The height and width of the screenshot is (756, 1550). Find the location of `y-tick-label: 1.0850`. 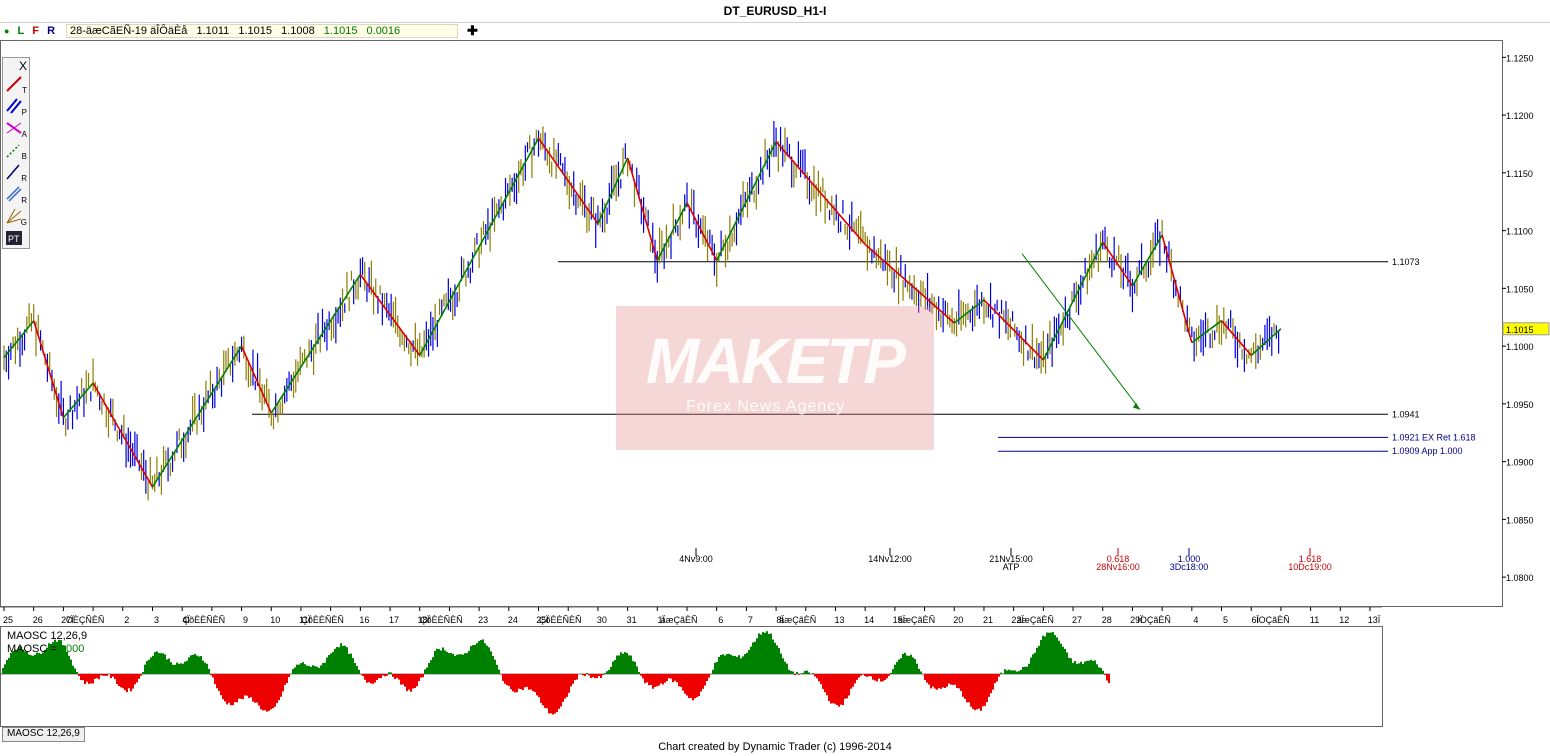

y-tick-label: 1.0850 is located at coordinates (1520, 520).